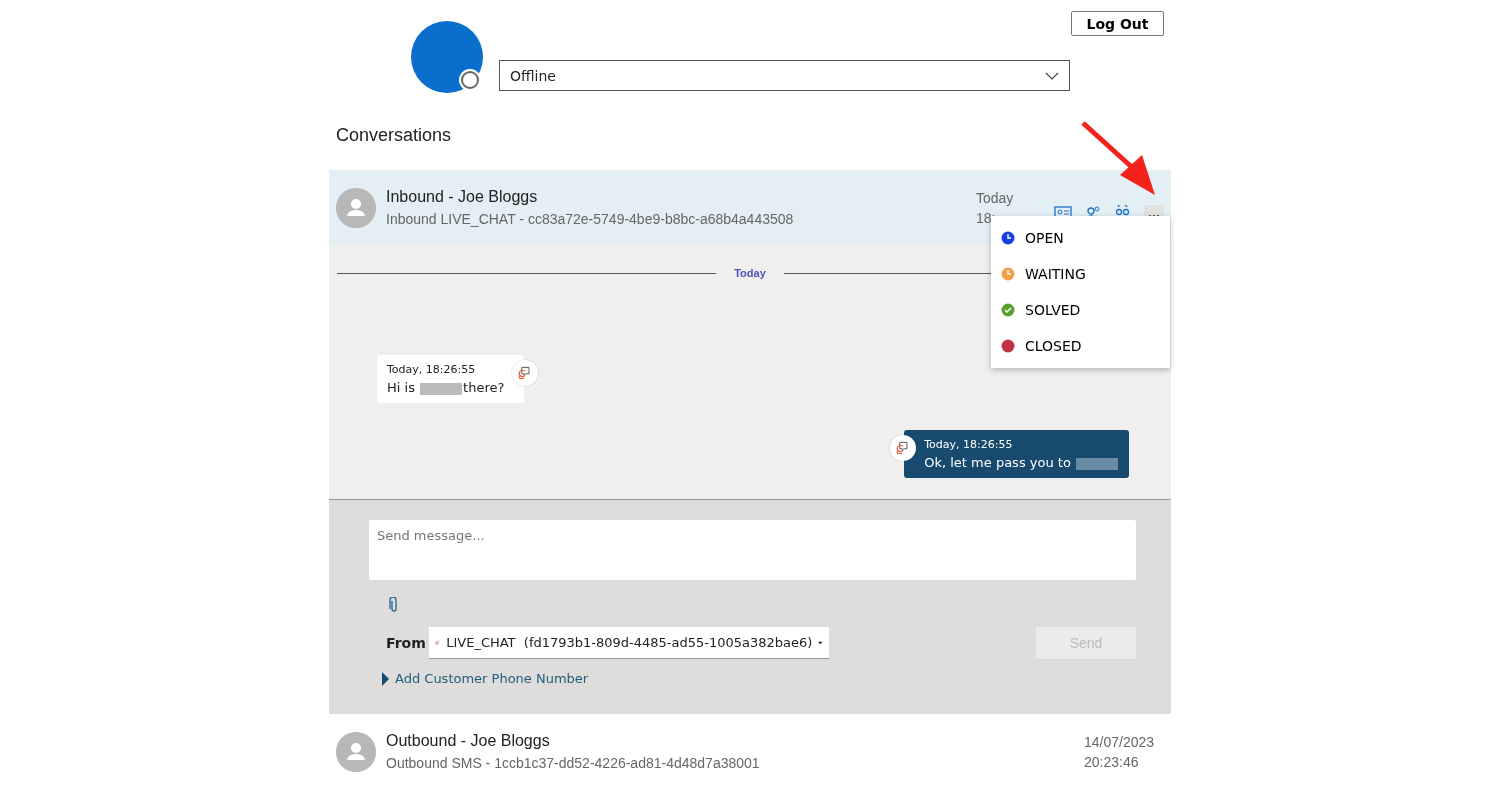 The height and width of the screenshot is (789, 1500). Describe the element at coordinates (1080, 310) in the screenshot. I see `status-menu-item: SOLVED` at that location.